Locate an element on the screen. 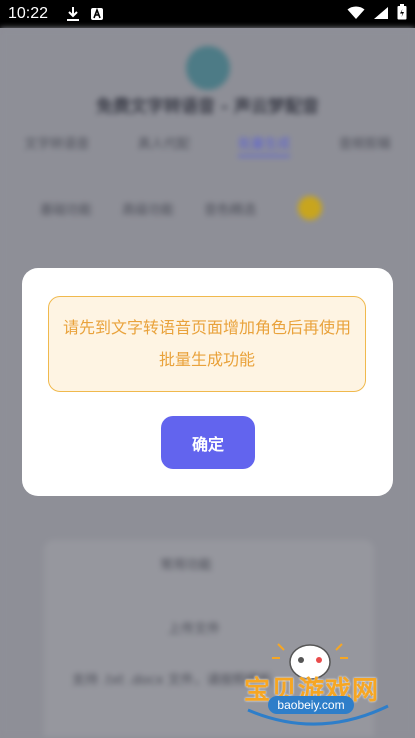 The image size is (415, 738). tab-batch-generate: 批量生成 is located at coordinates (264, 145).